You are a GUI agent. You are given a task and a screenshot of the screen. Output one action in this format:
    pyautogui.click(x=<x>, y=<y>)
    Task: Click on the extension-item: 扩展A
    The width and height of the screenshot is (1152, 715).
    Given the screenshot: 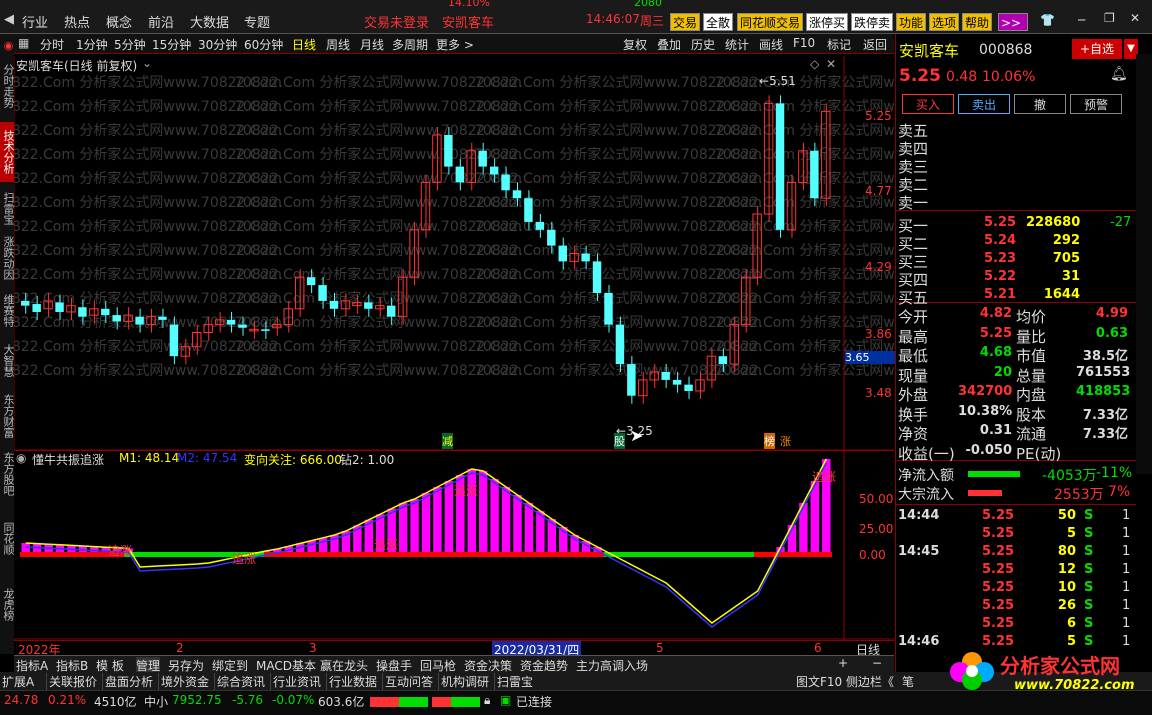 What is the action you would take?
    pyautogui.click(x=18, y=681)
    